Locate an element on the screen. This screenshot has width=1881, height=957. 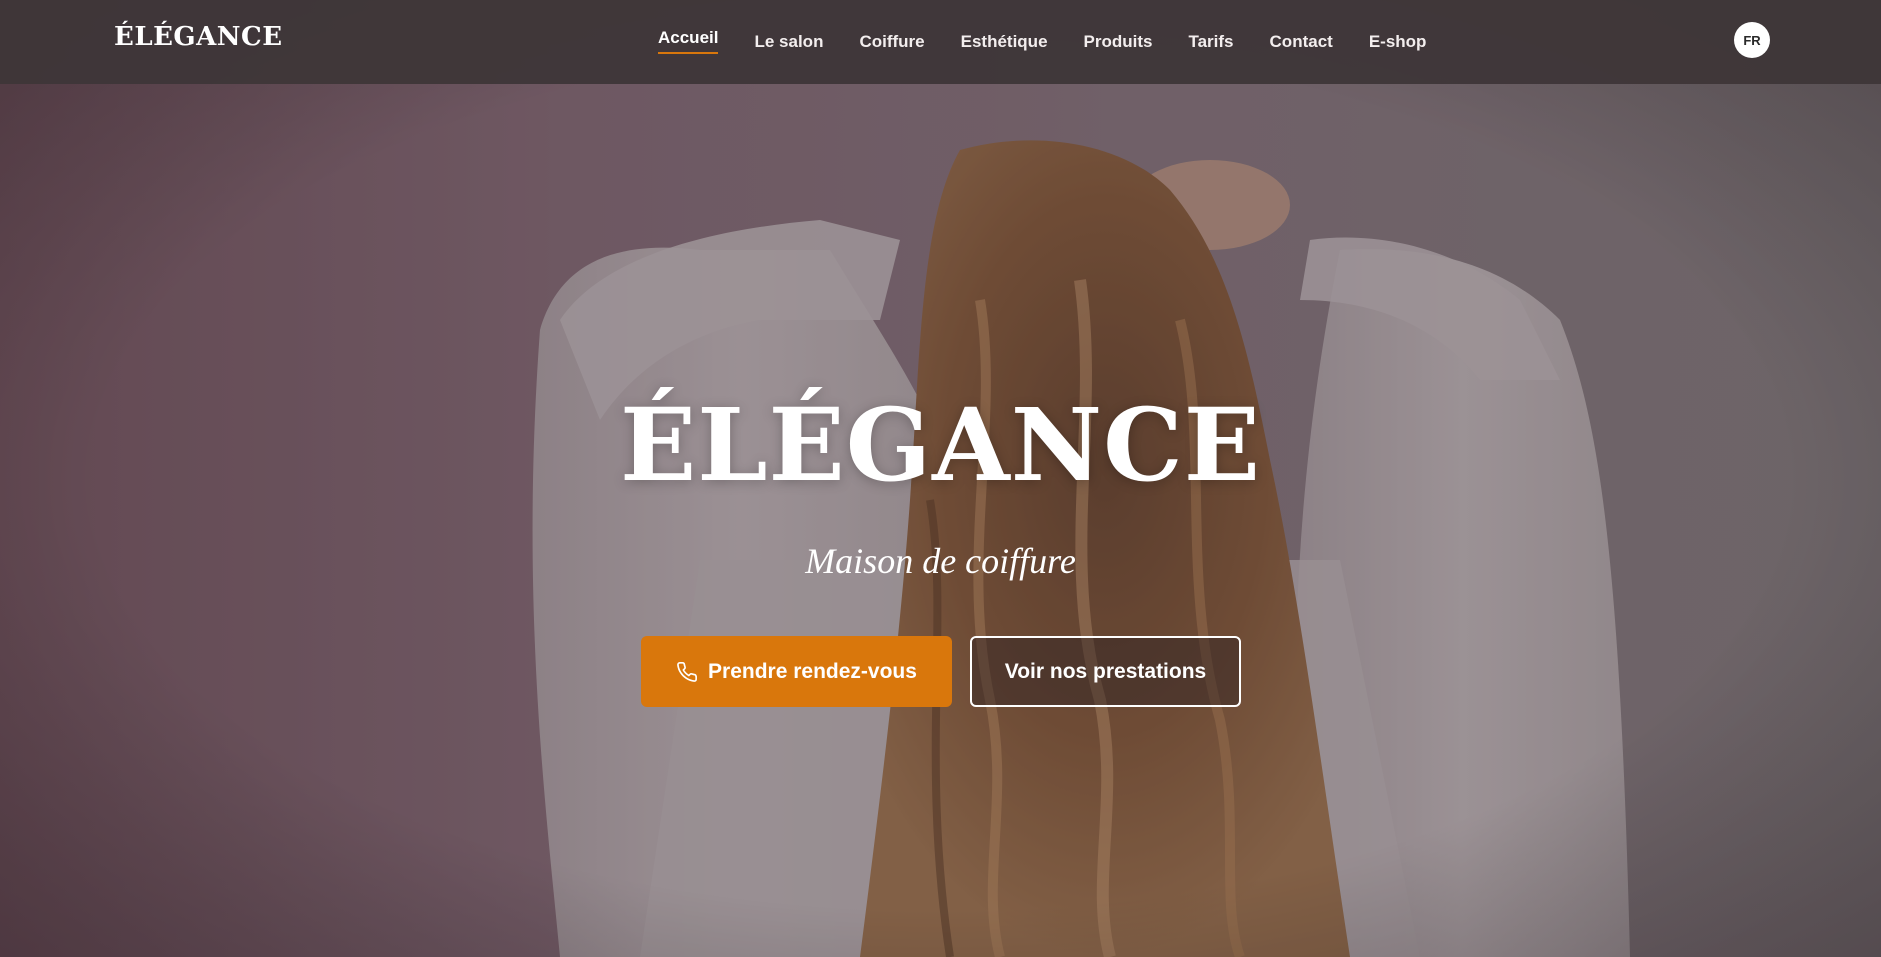
nav-item-tarifs: Tarifs is located at coordinates (1210, 42).